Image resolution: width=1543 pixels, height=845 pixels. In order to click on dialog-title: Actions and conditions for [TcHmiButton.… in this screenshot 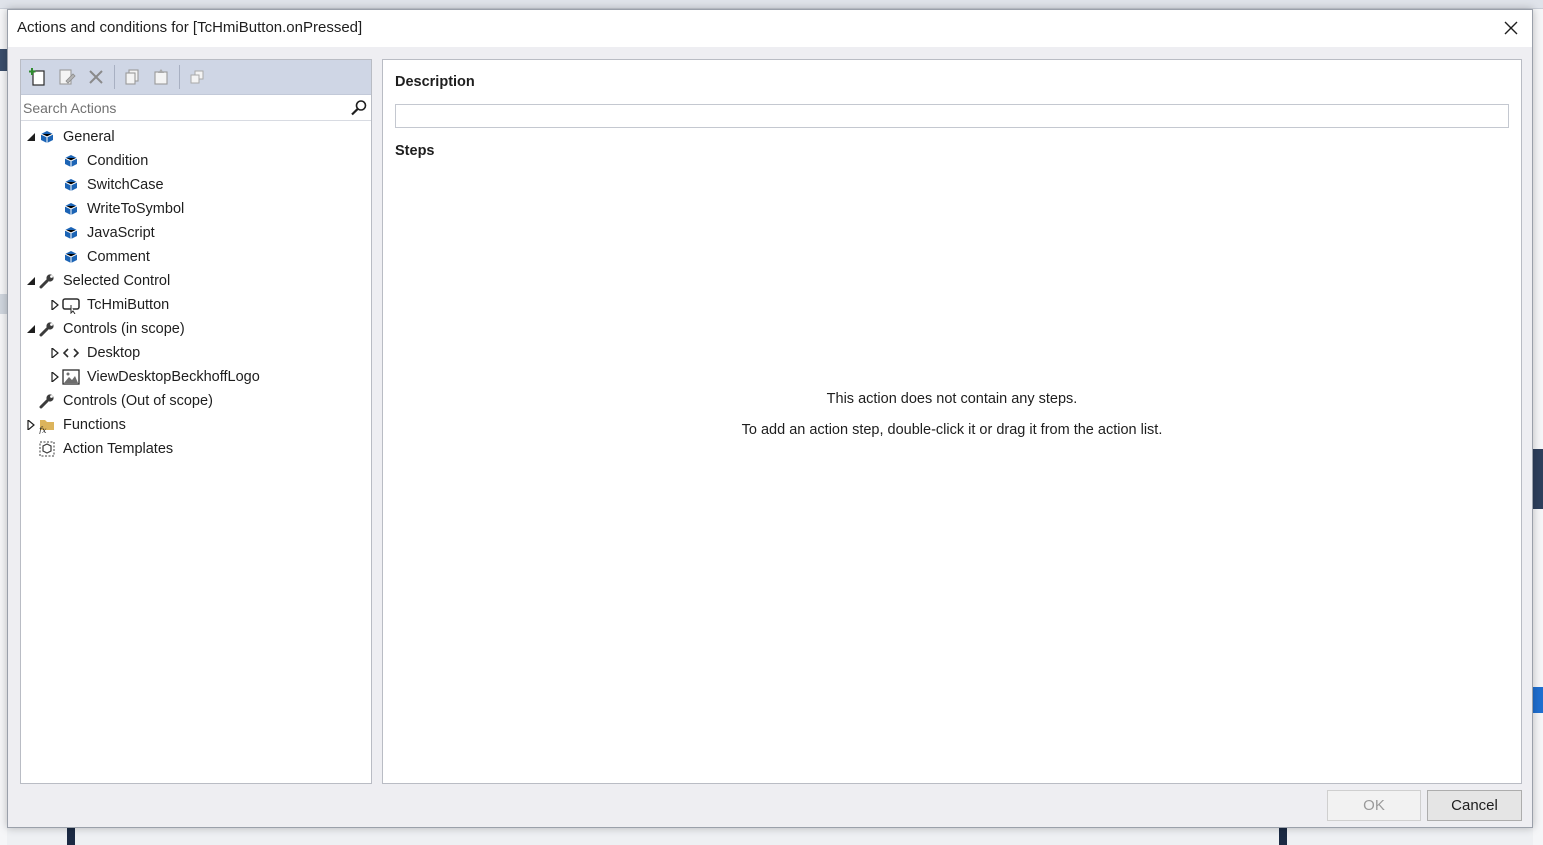, I will do `click(190, 27)`.